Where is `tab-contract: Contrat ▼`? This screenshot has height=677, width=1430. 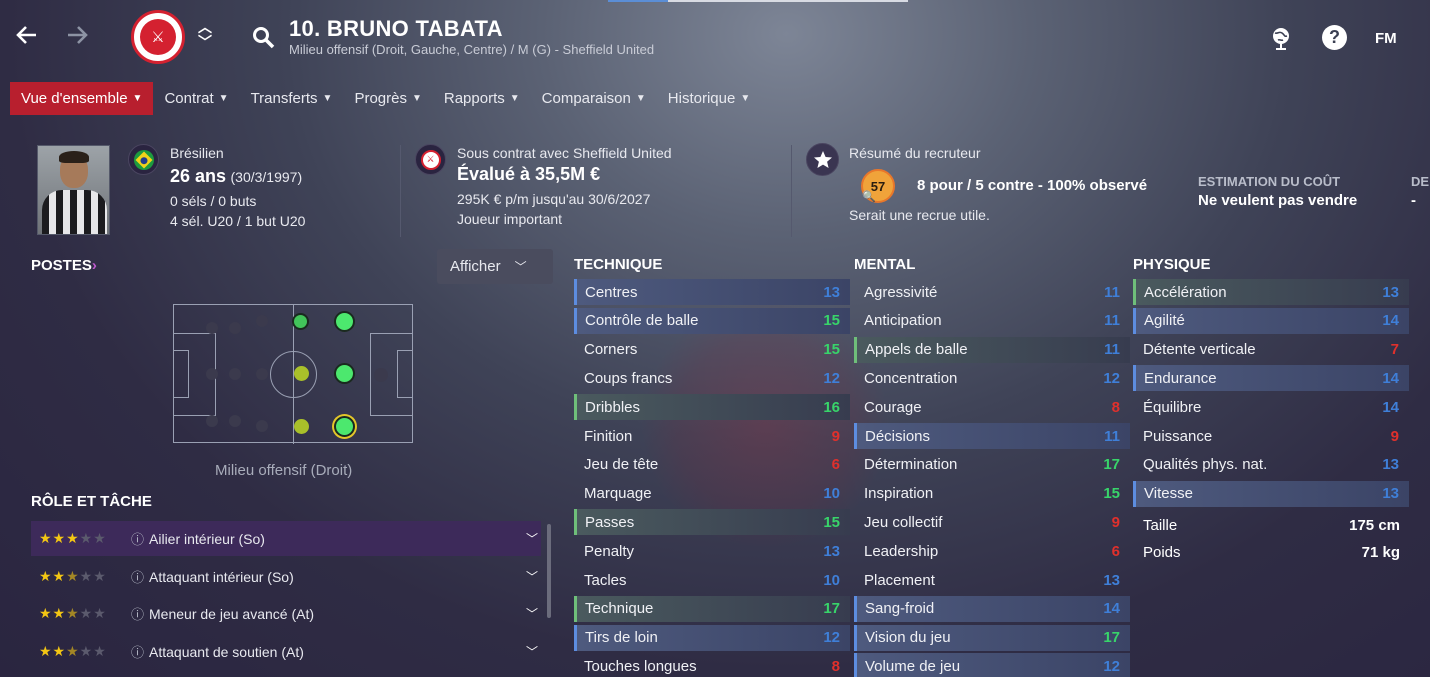
tab-contract: Contrat ▼ is located at coordinates (196, 98).